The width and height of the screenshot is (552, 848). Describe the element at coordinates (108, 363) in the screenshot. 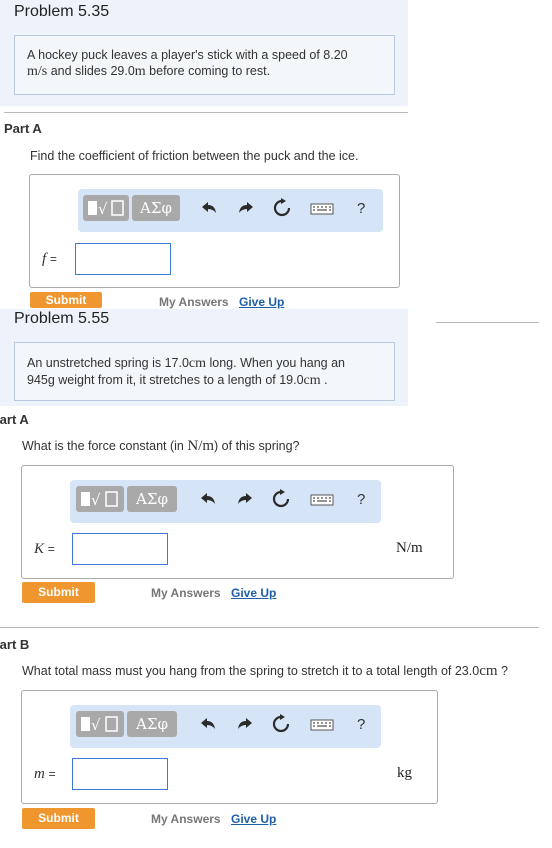

I see `statement-text: An unstretched spring is 17.0` at that location.